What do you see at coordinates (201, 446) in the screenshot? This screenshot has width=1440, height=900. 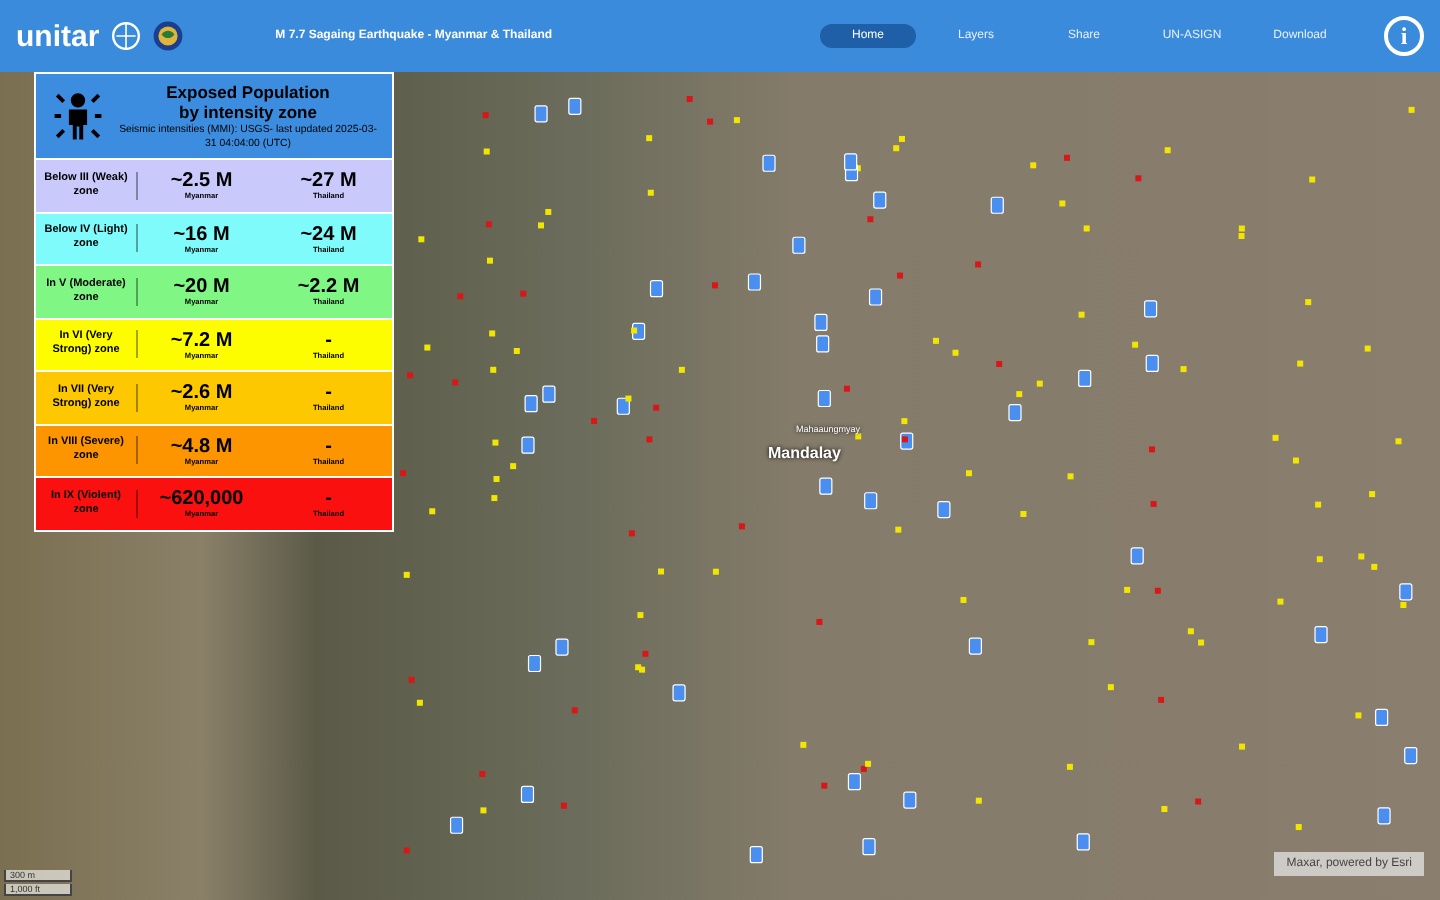 I see `population-value: ~4.8 M` at bounding box center [201, 446].